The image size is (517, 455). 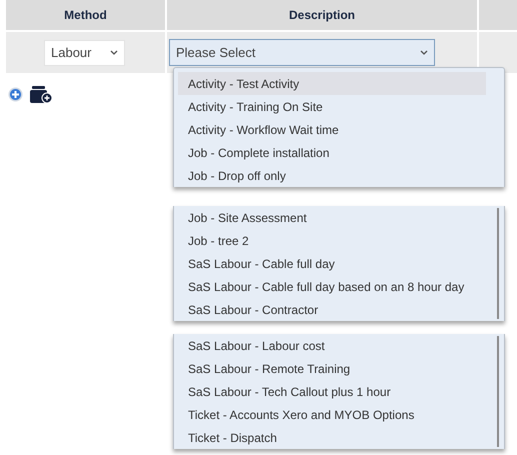 I want to click on dropdown-option: Activity - Test Activity, so click(x=332, y=83).